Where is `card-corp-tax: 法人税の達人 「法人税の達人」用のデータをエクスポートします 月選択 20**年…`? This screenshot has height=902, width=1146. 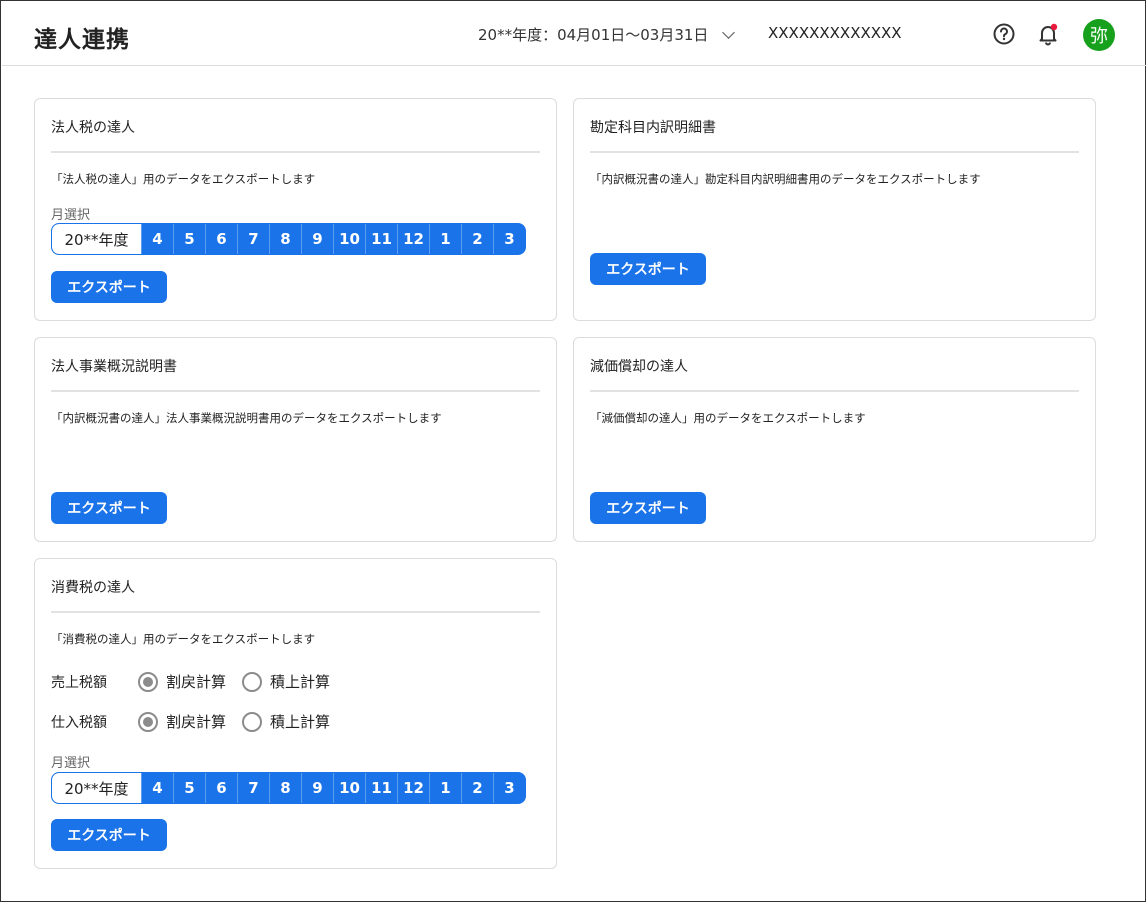 card-corp-tax: 法人税の達人 「法人税の達人」用のデータをエクスポートします 月選択 20**年… is located at coordinates (295, 209).